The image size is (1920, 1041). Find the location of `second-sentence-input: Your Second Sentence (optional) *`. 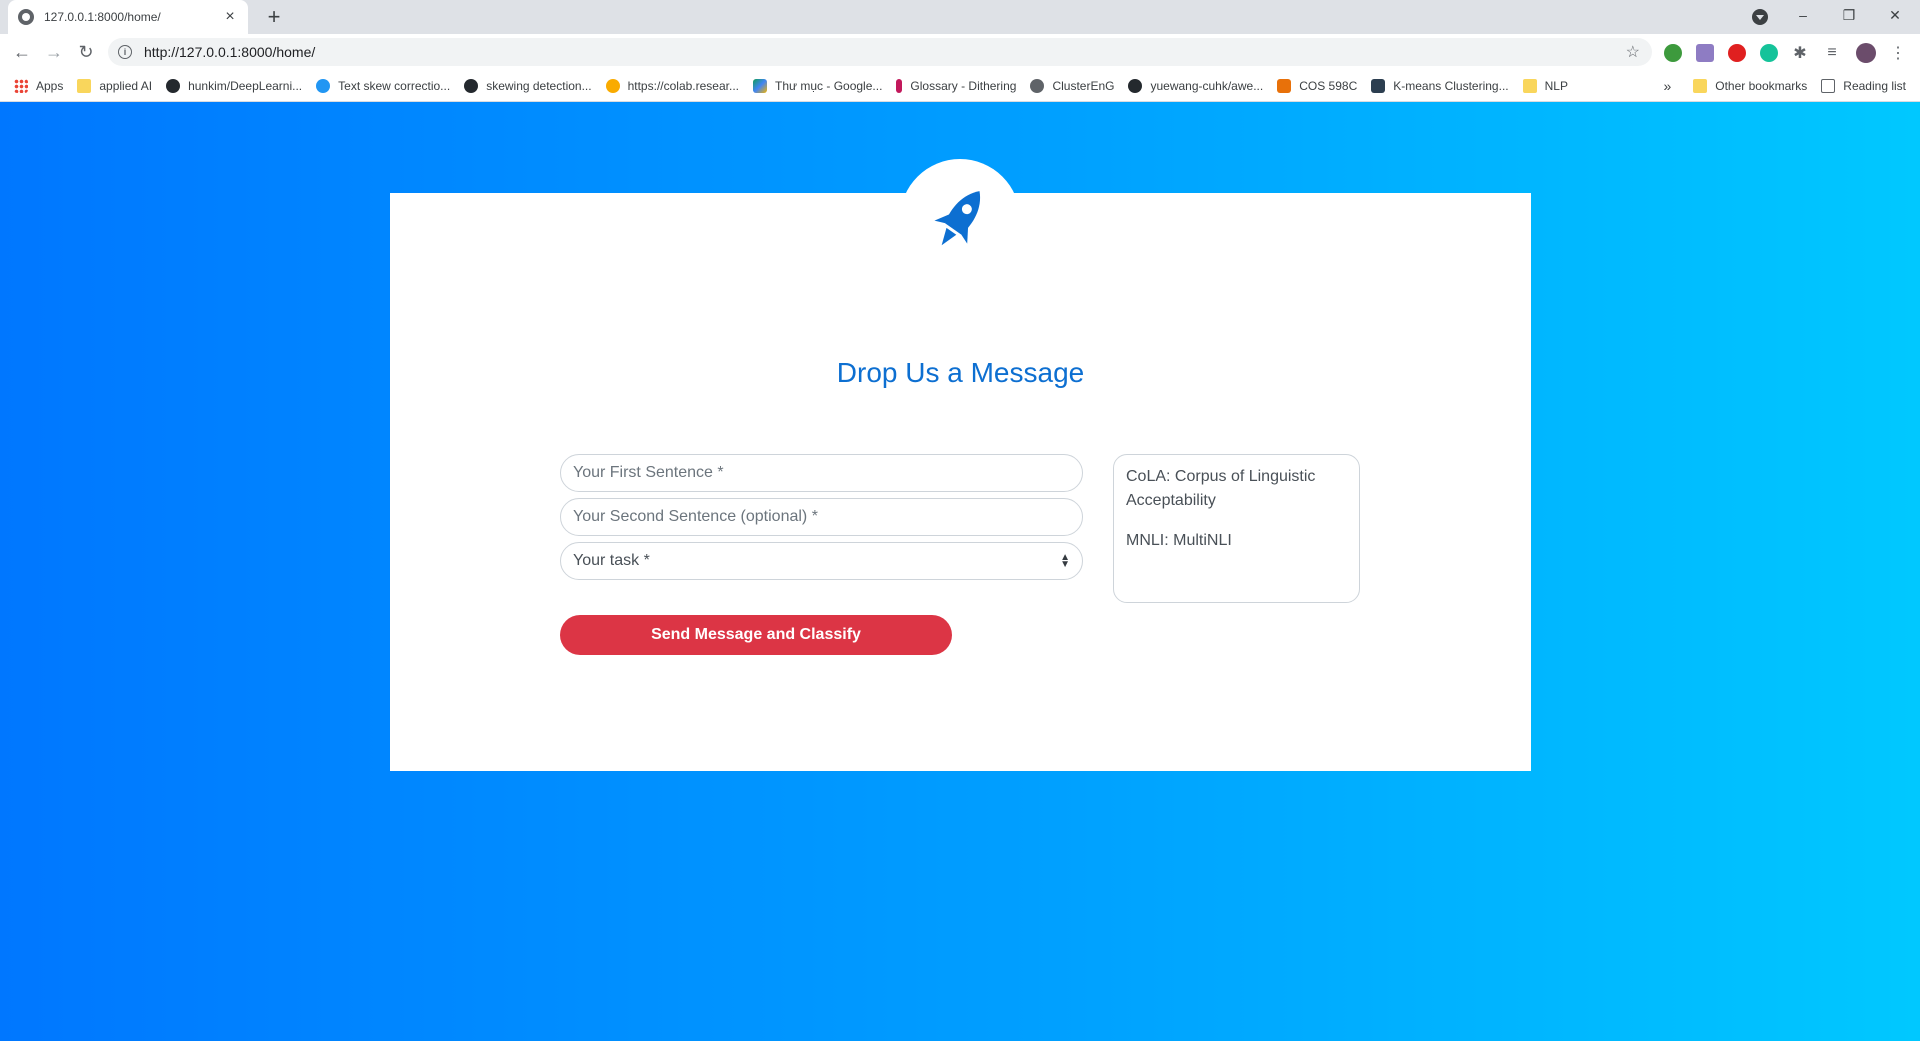

second-sentence-input: Your Second Sentence (optional) * is located at coordinates (821, 517).